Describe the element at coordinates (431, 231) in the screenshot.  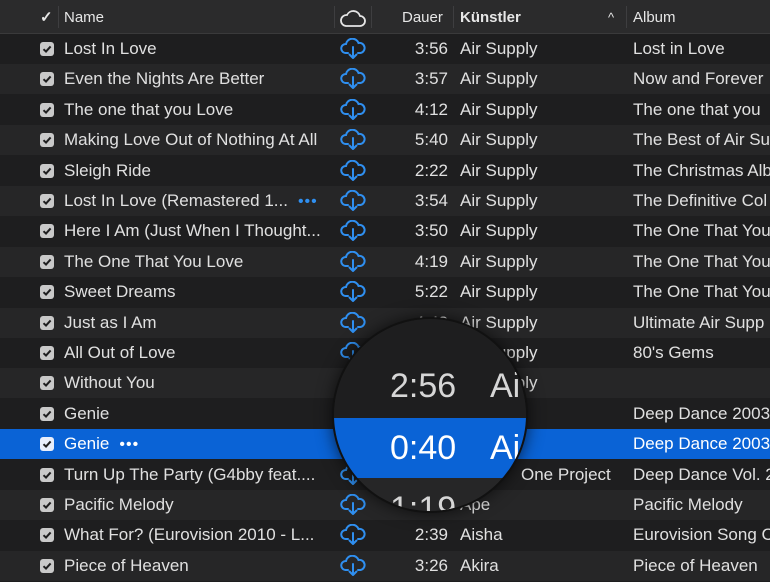
I see `track-duration: 3:50` at that location.